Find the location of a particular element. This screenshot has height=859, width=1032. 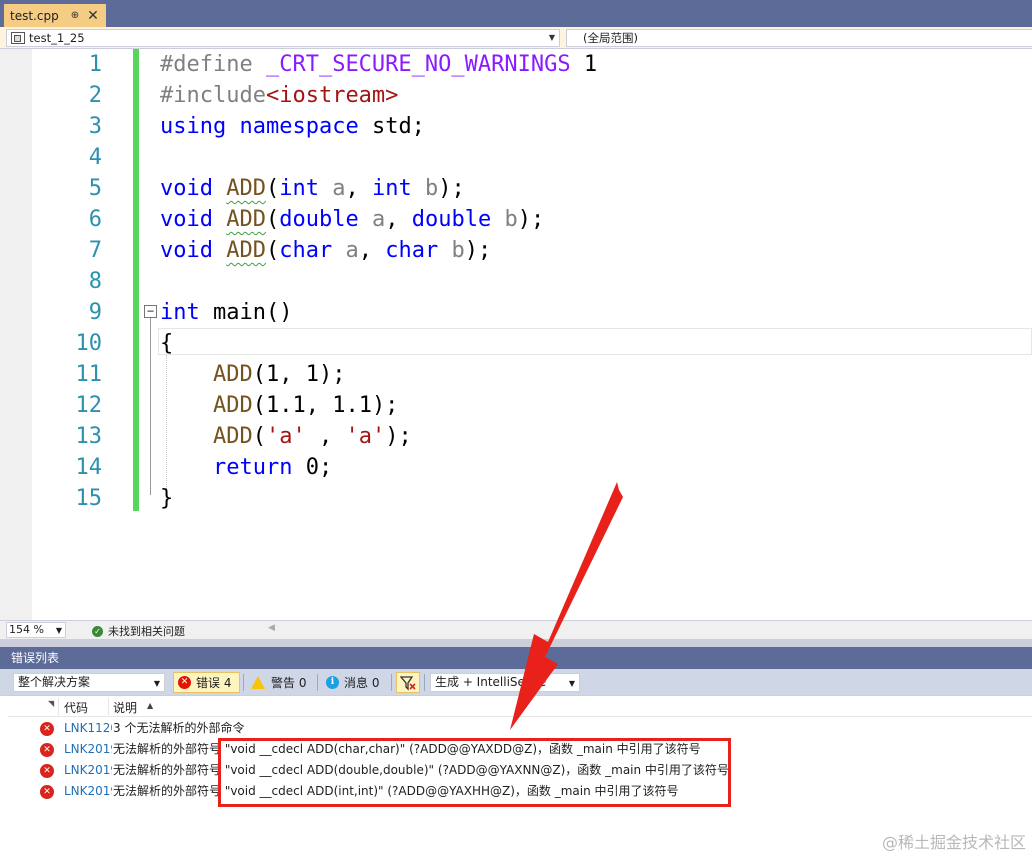

code-line: 4 is located at coordinates (516, 157).